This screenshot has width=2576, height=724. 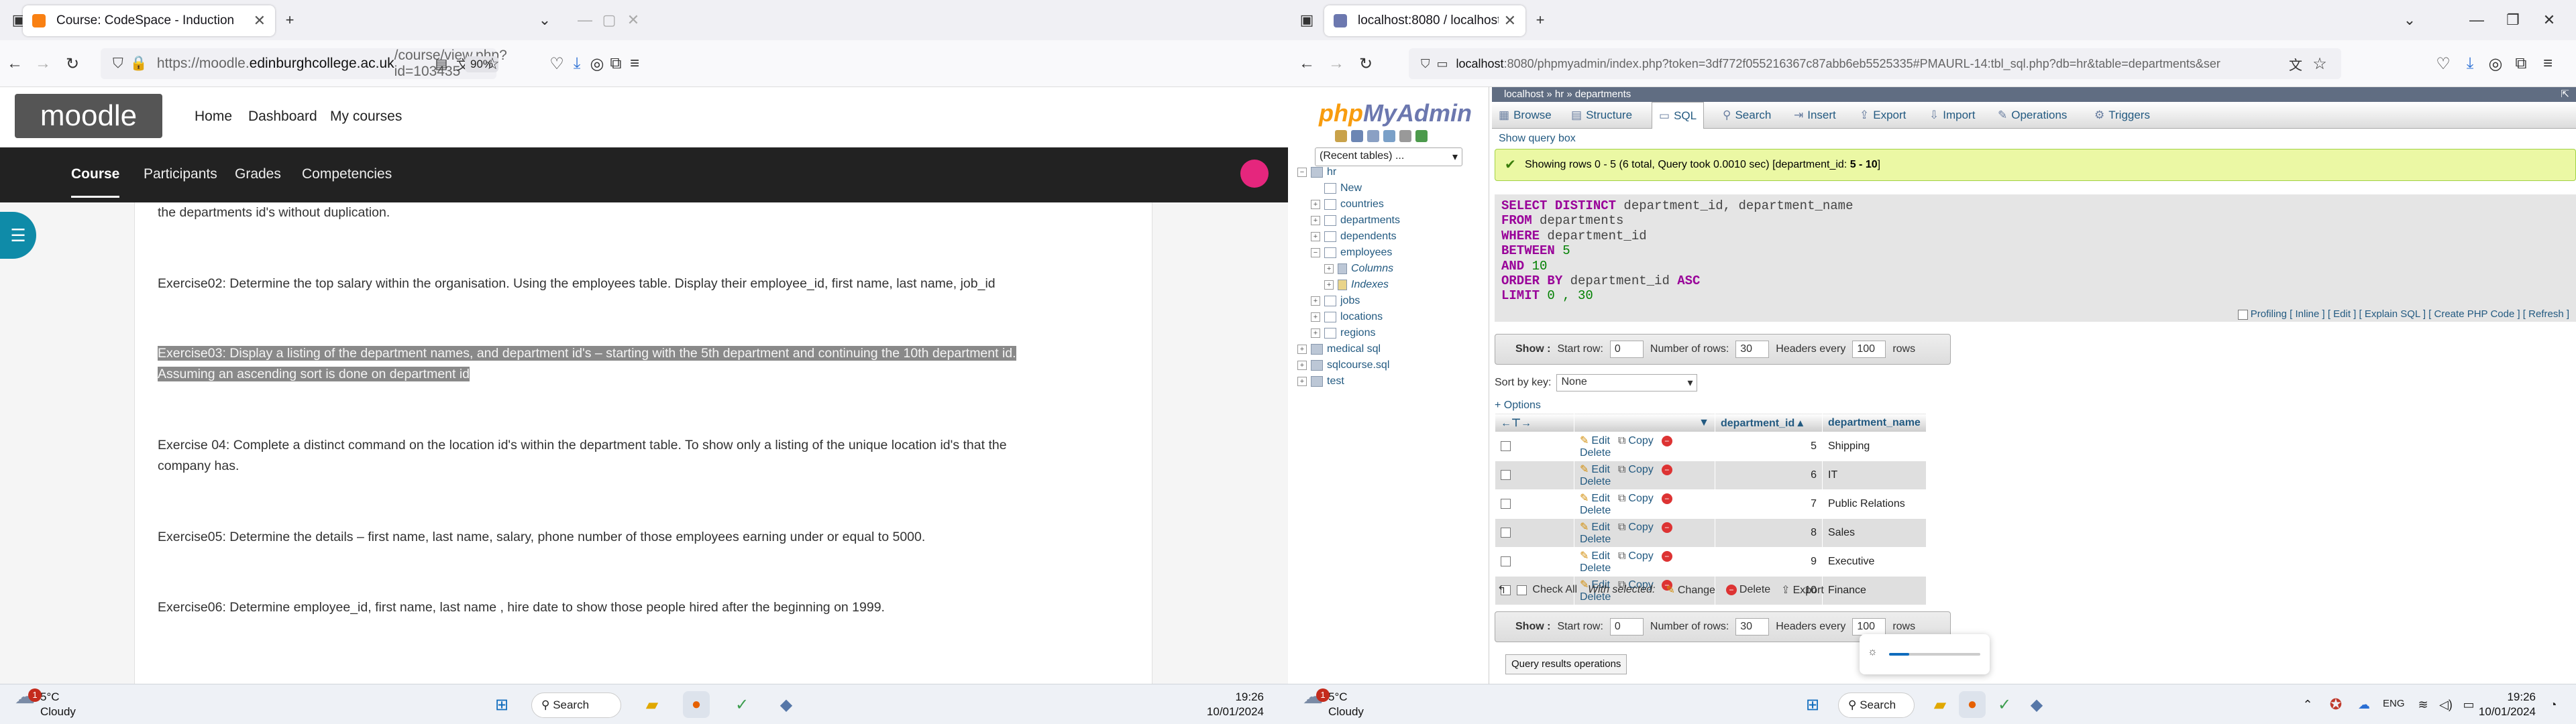 What do you see at coordinates (652, 704) in the screenshot?
I see `file-explorer-icon: ▰` at bounding box center [652, 704].